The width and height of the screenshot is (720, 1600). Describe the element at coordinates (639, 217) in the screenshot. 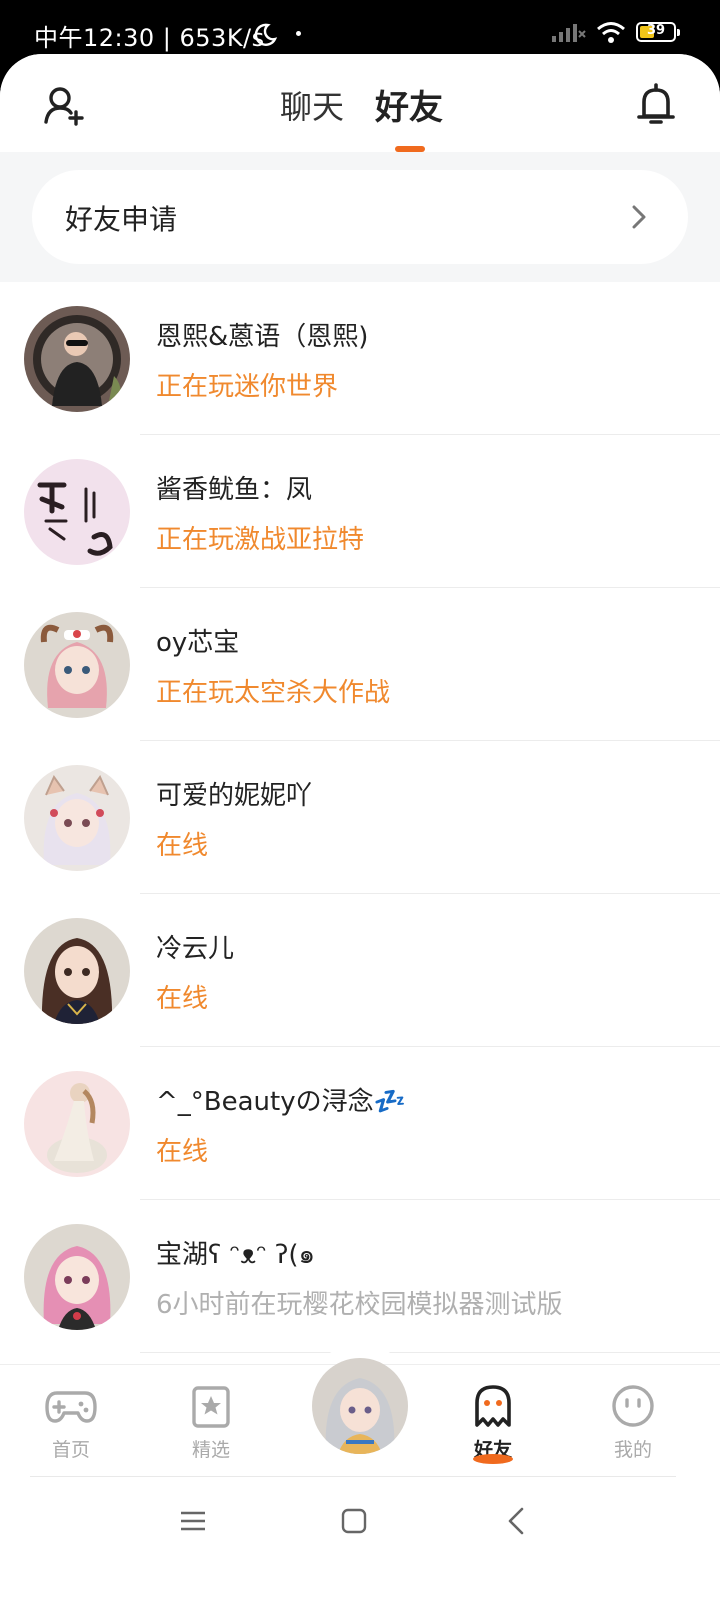

I see `chevron-right-icon` at that location.